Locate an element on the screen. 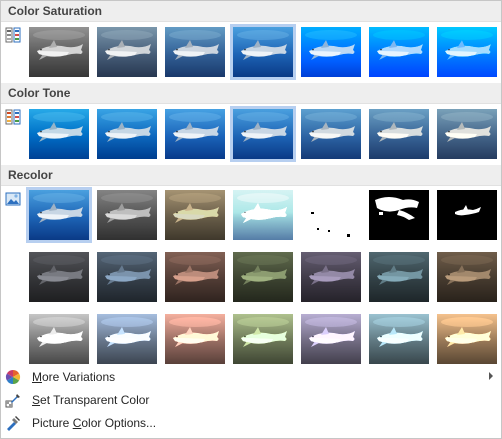 Image resolution: width=502 pixels, height=439 pixels. section-title: Recolor is located at coordinates (30, 175).